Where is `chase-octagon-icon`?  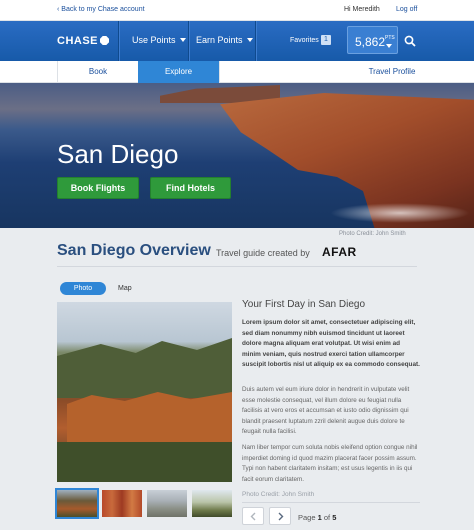 chase-octagon-icon is located at coordinates (105, 40).